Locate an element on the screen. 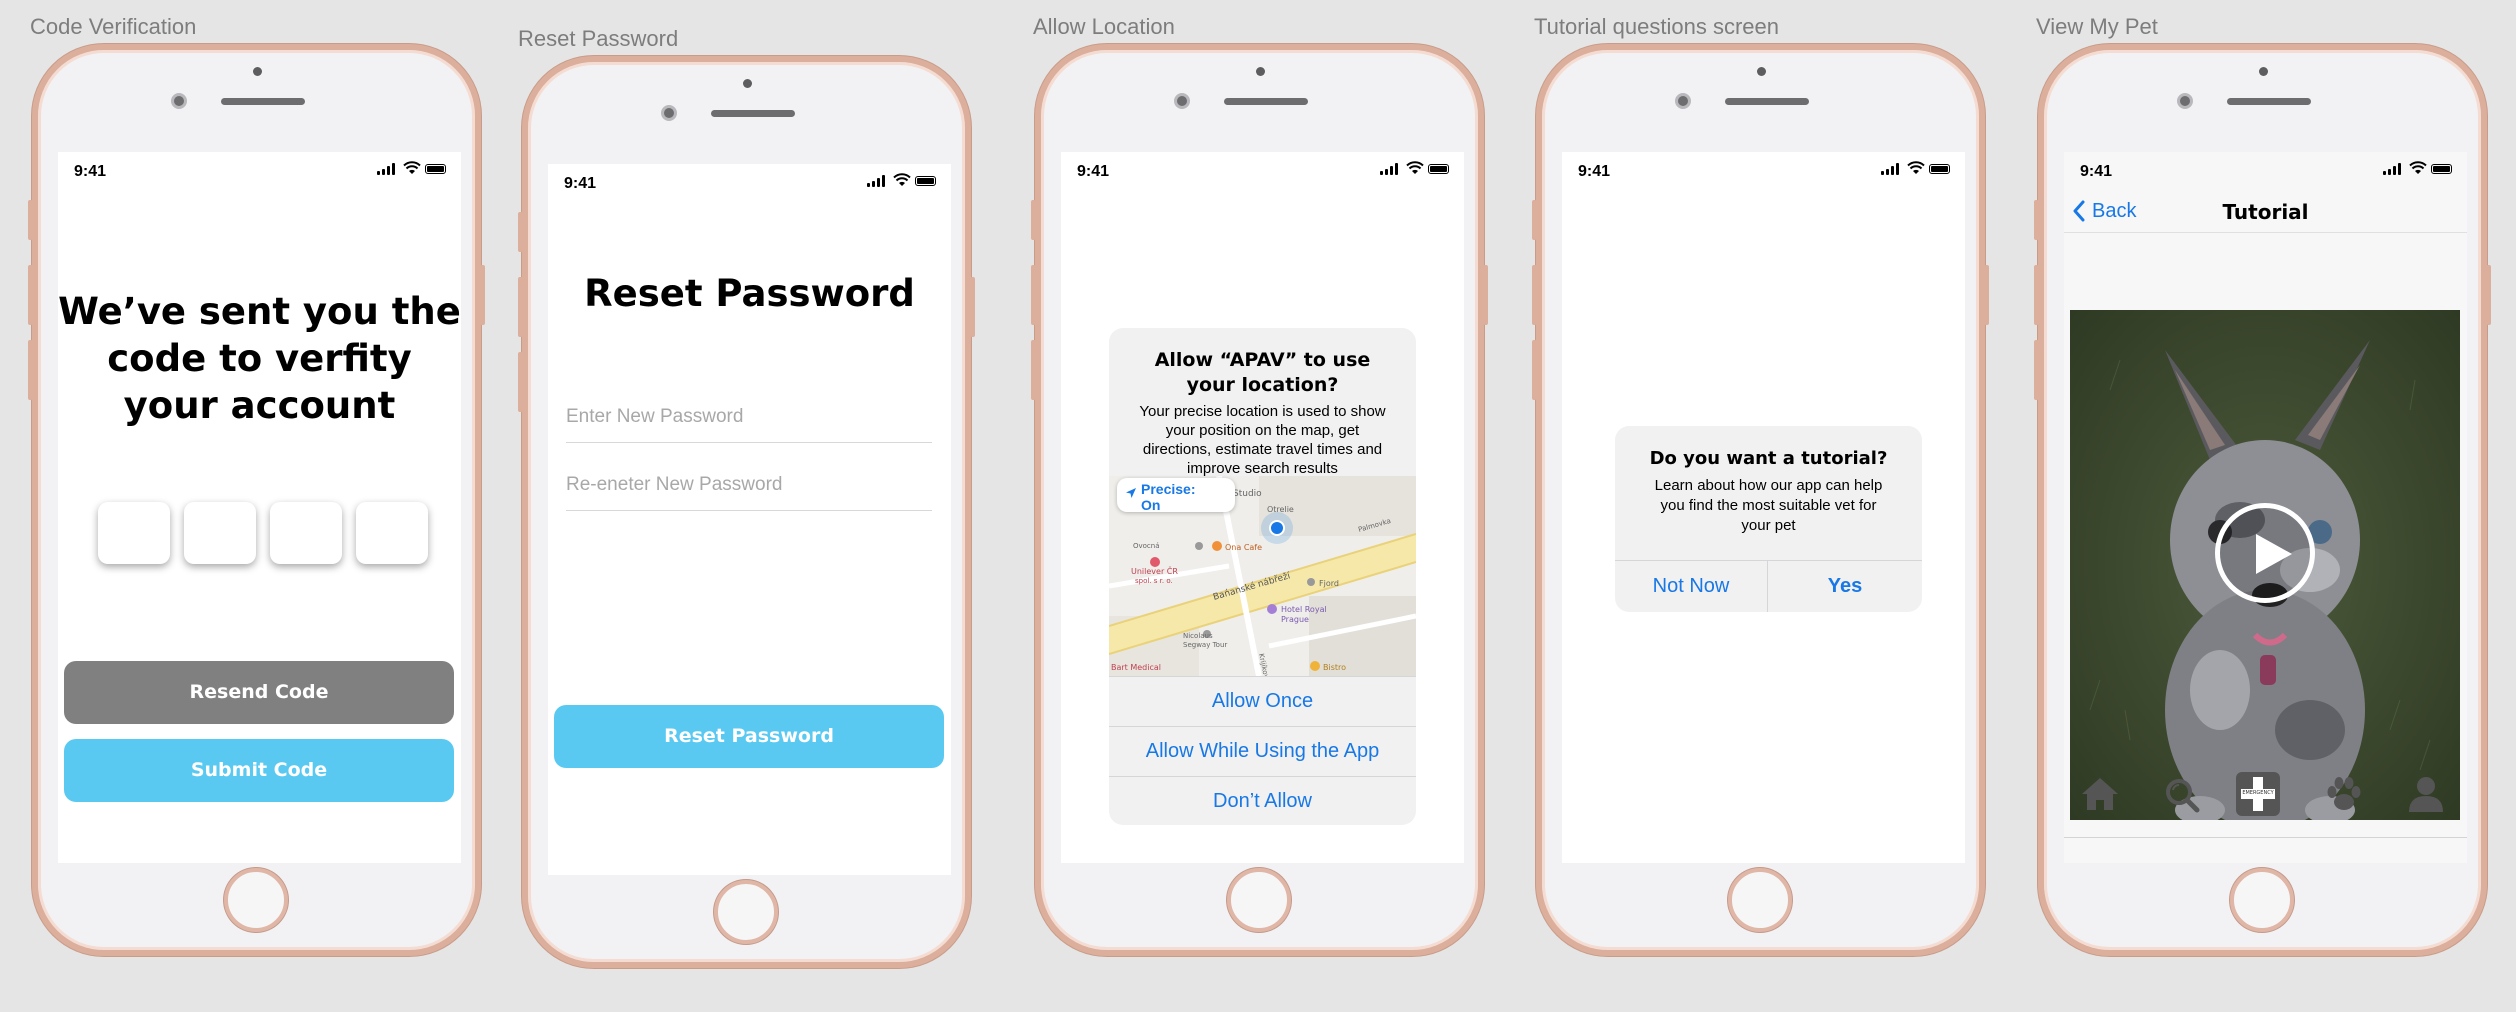 The height and width of the screenshot is (1012, 2516). map-label: Hotel Royal is located at coordinates (1304, 609).